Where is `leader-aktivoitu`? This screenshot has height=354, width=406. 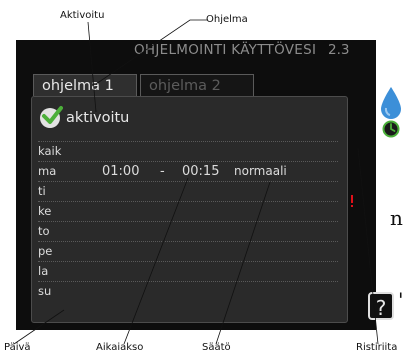
leader-aktivoitu is located at coordinates (92, 67).